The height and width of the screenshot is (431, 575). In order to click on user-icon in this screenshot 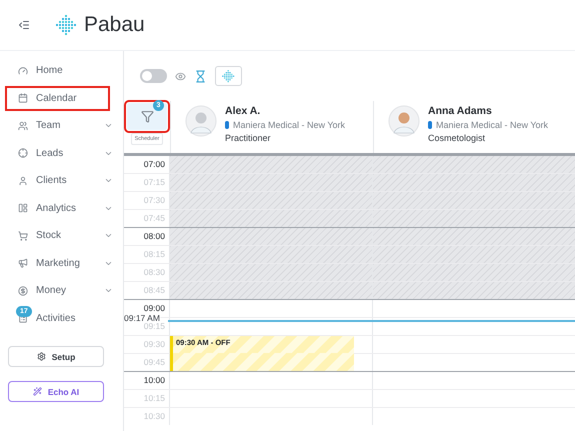, I will do `click(23, 181)`.